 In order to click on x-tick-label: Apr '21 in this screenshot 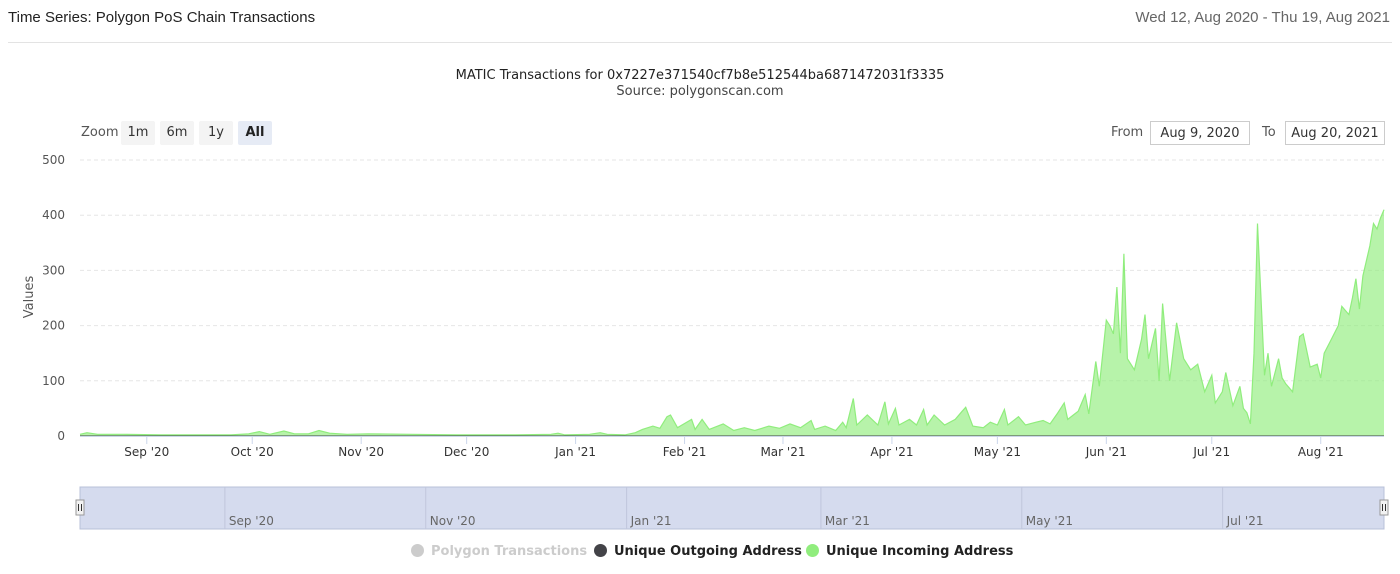, I will do `click(891, 452)`.